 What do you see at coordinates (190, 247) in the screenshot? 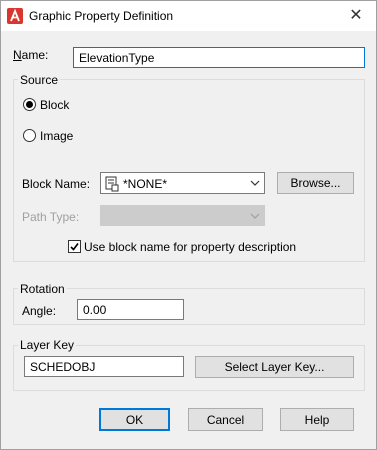
I see `use-block-name-label: Use block name for property description` at bounding box center [190, 247].